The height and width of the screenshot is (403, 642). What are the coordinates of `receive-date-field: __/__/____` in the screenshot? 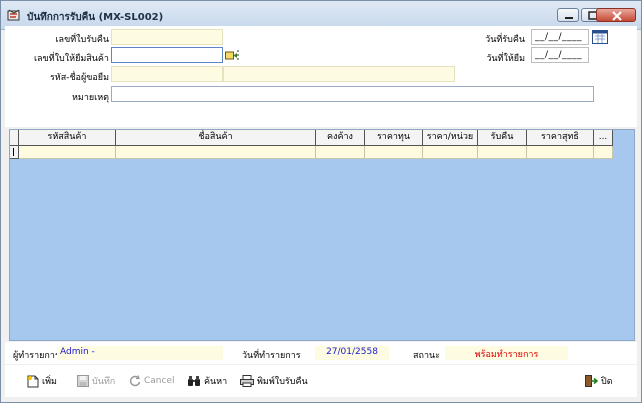 It's located at (560, 37).